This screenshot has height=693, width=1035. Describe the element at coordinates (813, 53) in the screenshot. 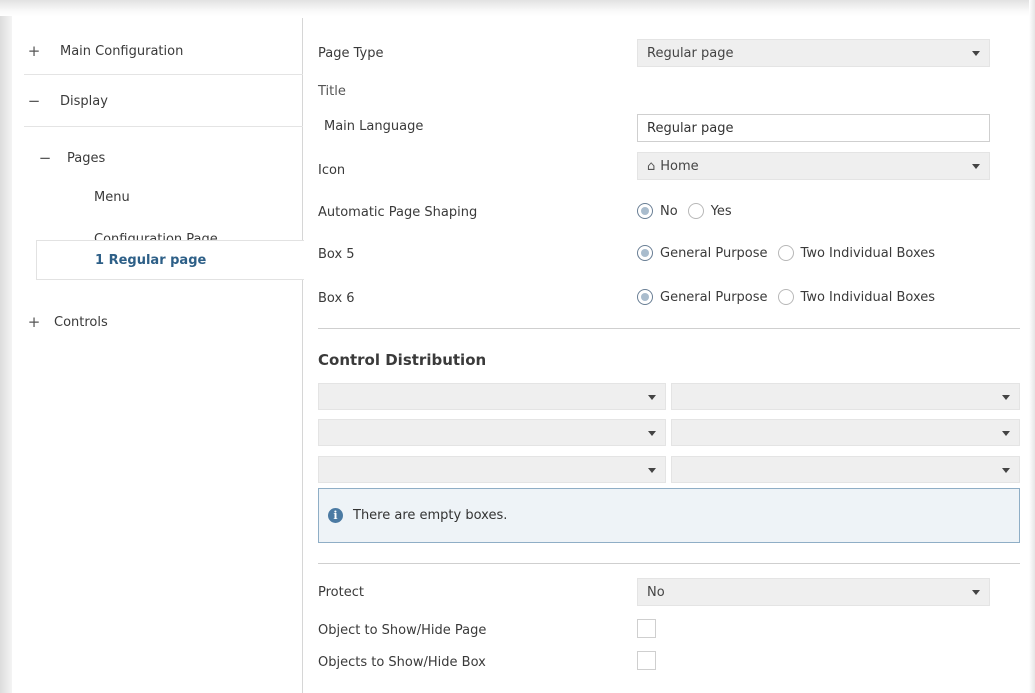

I see `page-type-select: Regular page` at that location.